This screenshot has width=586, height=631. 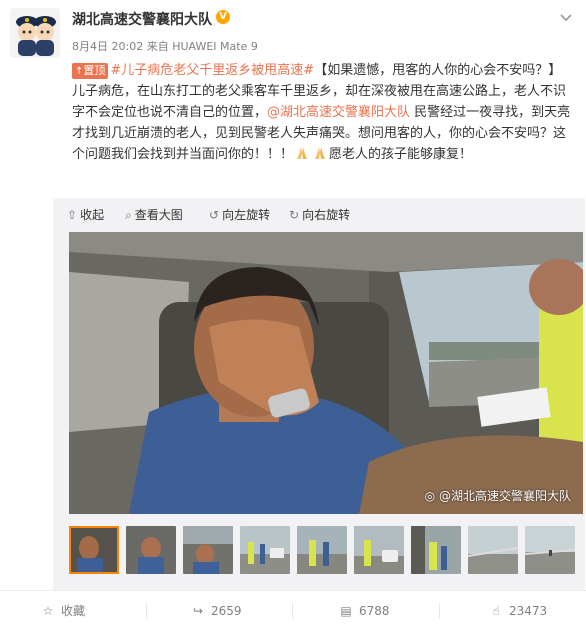 What do you see at coordinates (293, 29) in the screenshot?
I see `post-header: 湖北高速交警襄阳大队 V 8月4日 20:02 来自 HUAWEI Mate 9` at bounding box center [293, 29].